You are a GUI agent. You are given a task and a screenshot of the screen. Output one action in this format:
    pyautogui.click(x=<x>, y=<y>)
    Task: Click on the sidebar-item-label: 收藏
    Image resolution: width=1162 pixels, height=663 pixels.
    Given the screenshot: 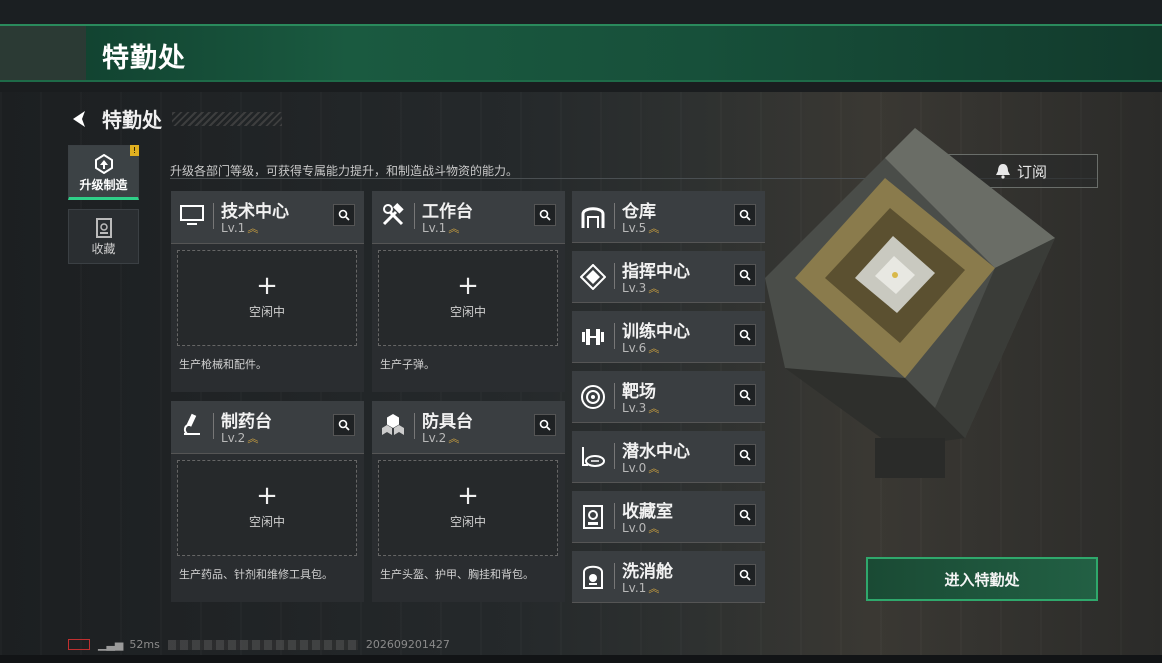 What is the action you would take?
    pyautogui.click(x=103, y=249)
    